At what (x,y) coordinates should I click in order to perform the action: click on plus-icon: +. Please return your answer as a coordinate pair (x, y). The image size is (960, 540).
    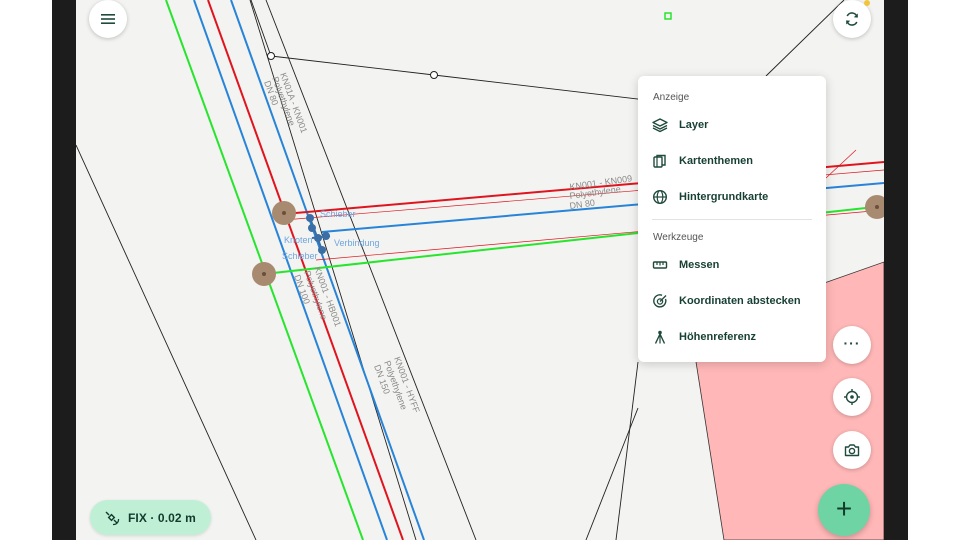
    Looking at the image, I should click on (844, 508).